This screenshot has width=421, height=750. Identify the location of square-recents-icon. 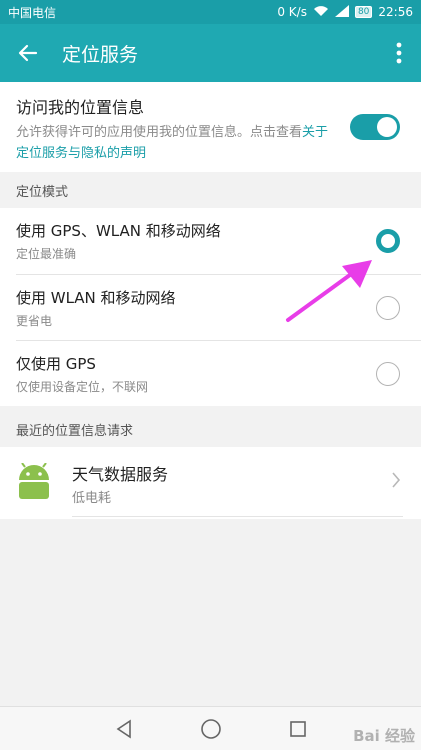
(297, 728).